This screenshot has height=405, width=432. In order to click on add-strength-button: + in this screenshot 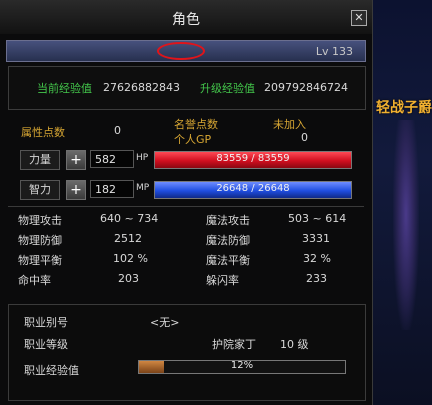, I will do `click(76, 160)`.